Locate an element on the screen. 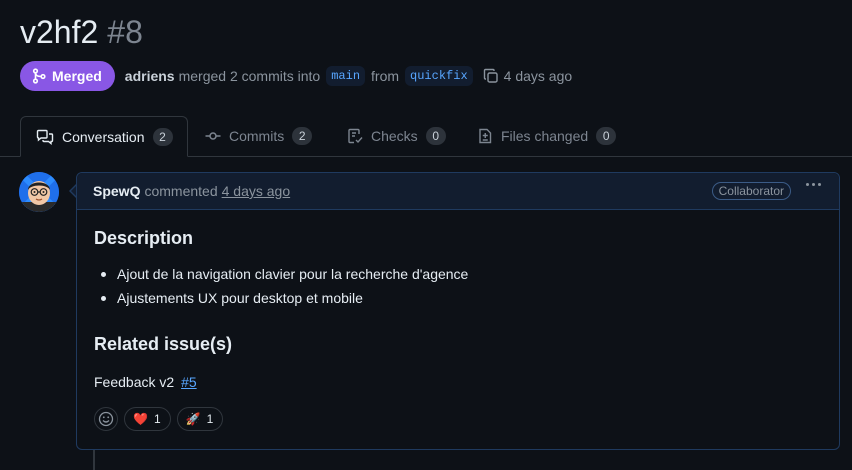  tab-commits: Commits 2 is located at coordinates (258, 136).